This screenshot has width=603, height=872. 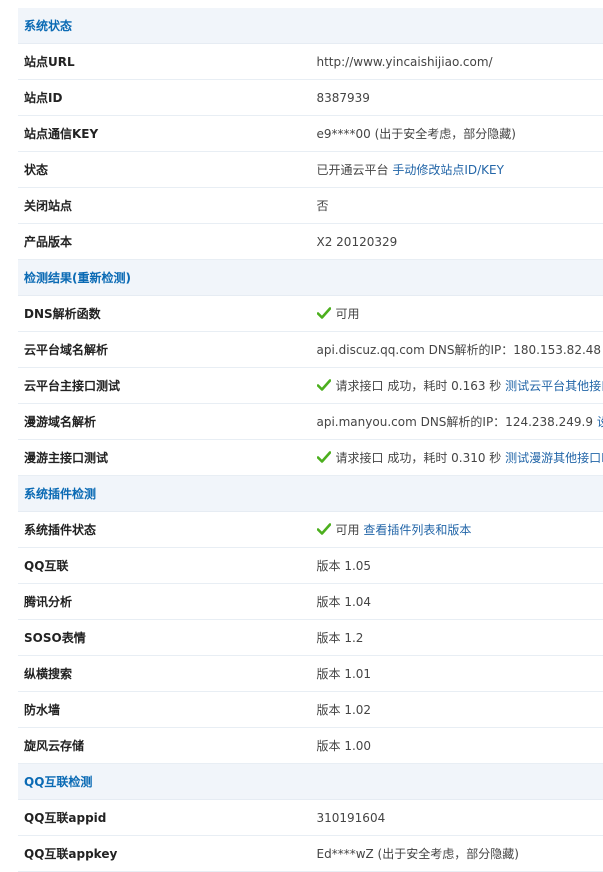 I want to click on section-header: 检测结果(重新检测), so click(x=310, y=278).